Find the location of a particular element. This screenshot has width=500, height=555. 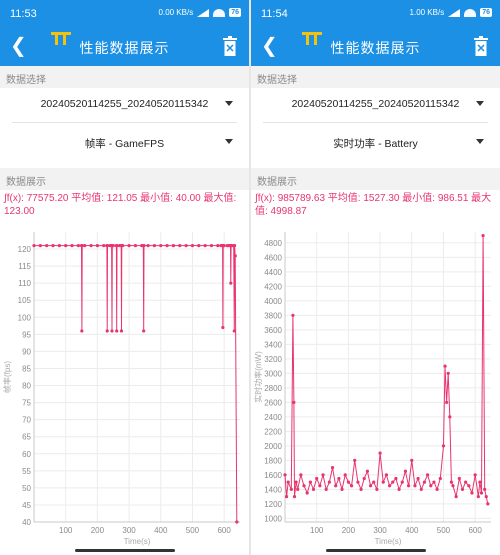

y-tick-label: 4600 is located at coordinates (273, 257).